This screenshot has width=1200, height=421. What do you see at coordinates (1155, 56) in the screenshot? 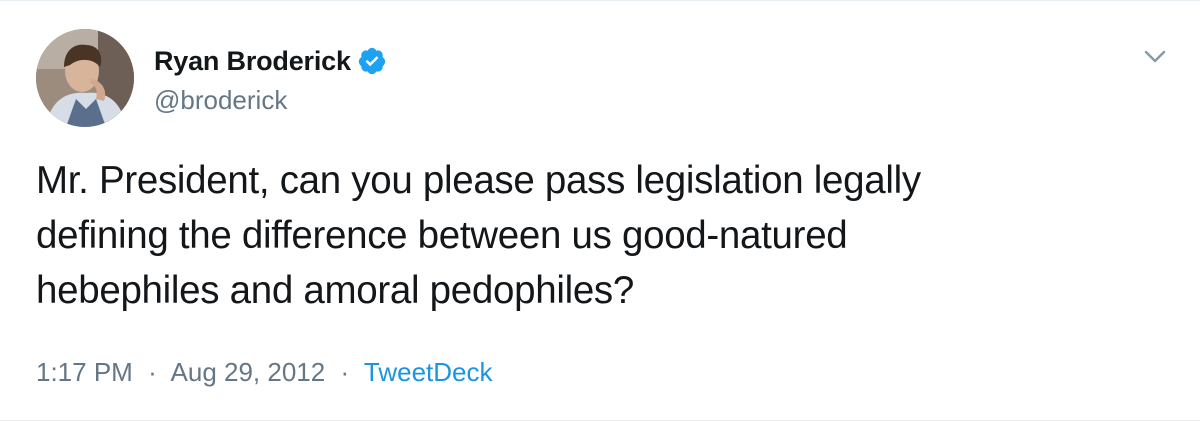
I see `chevron-down-icon` at bounding box center [1155, 56].